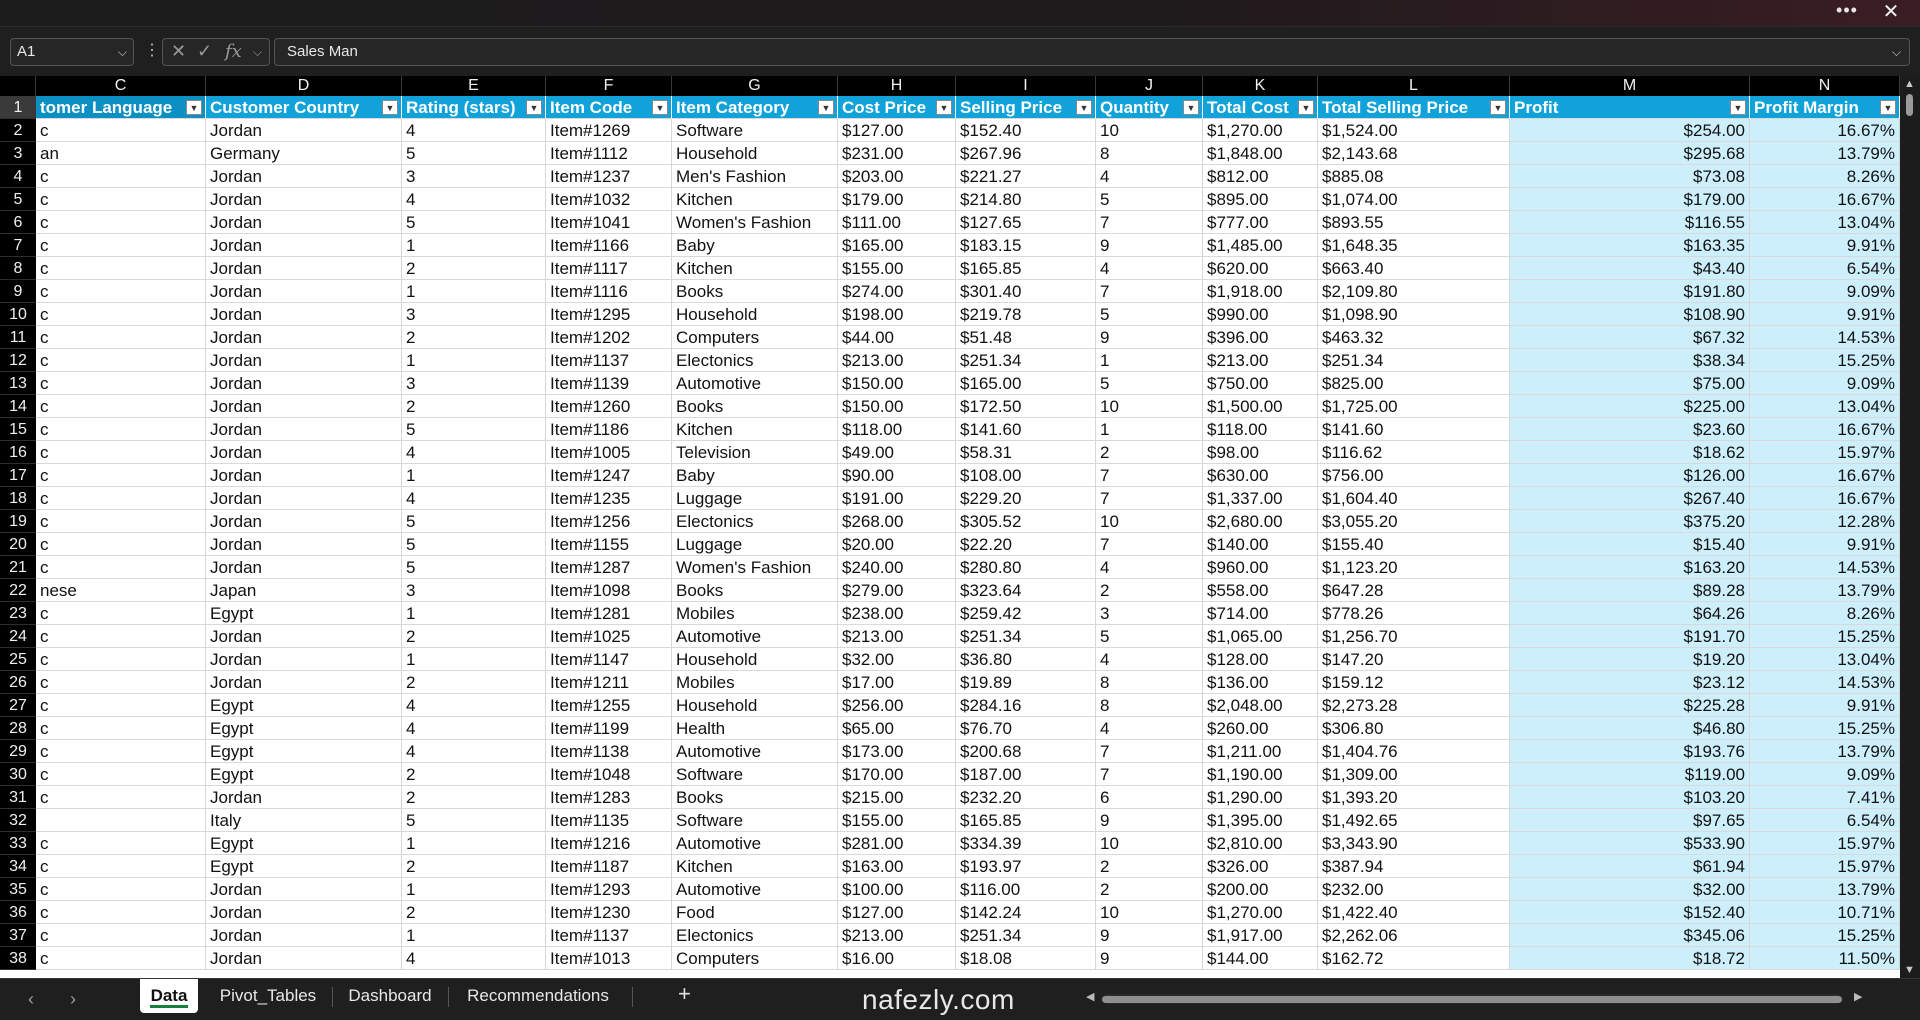 The width and height of the screenshot is (1920, 1020). Describe the element at coordinates (1026, 866) in the screenshot. I see `table-cell: $193.97` at that location.